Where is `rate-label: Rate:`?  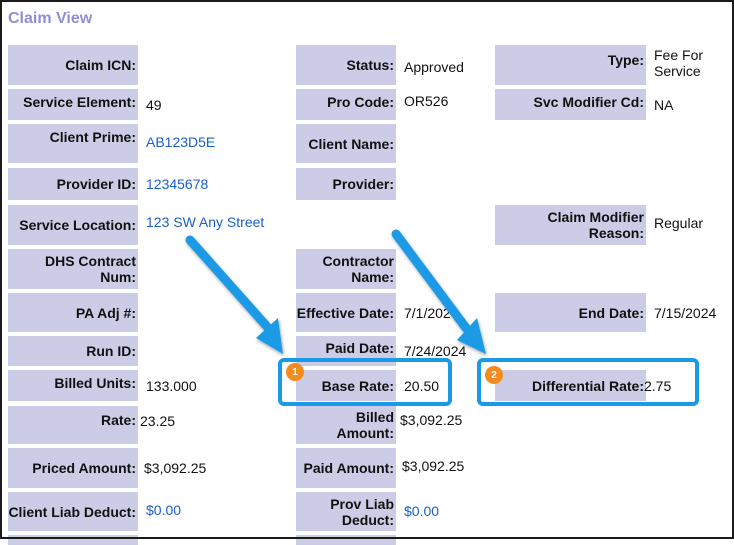 rate-label: Rate: is located at coordinates (73, 425).